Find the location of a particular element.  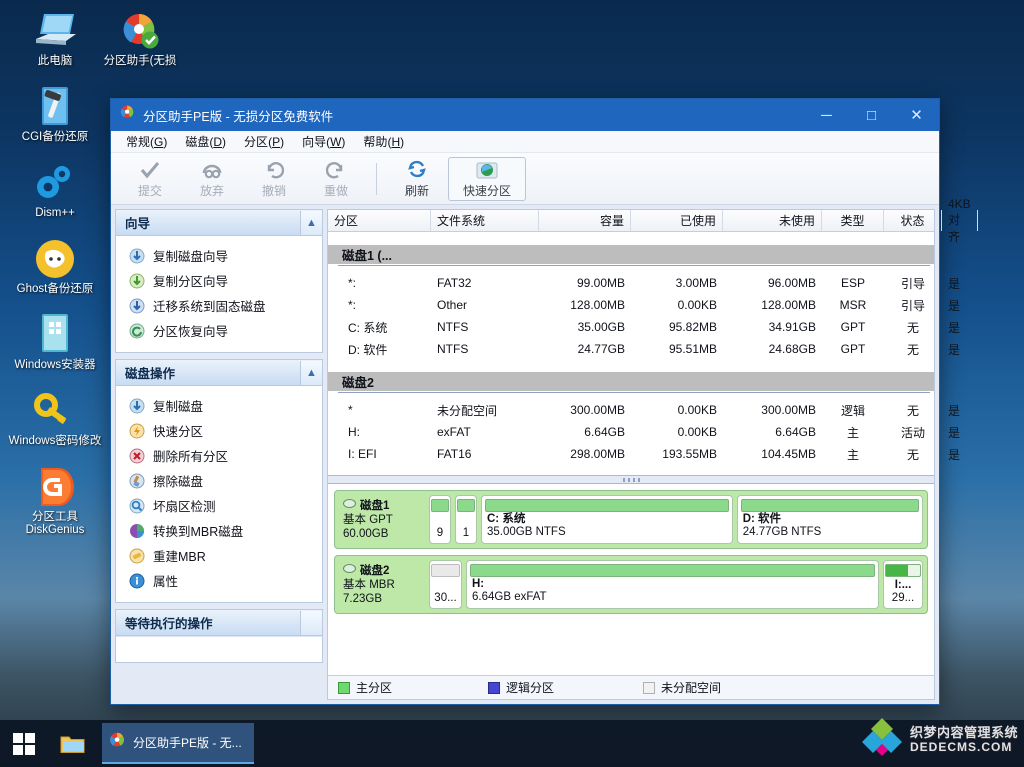

chevron-up-icon is located at coordinates (311, 622).